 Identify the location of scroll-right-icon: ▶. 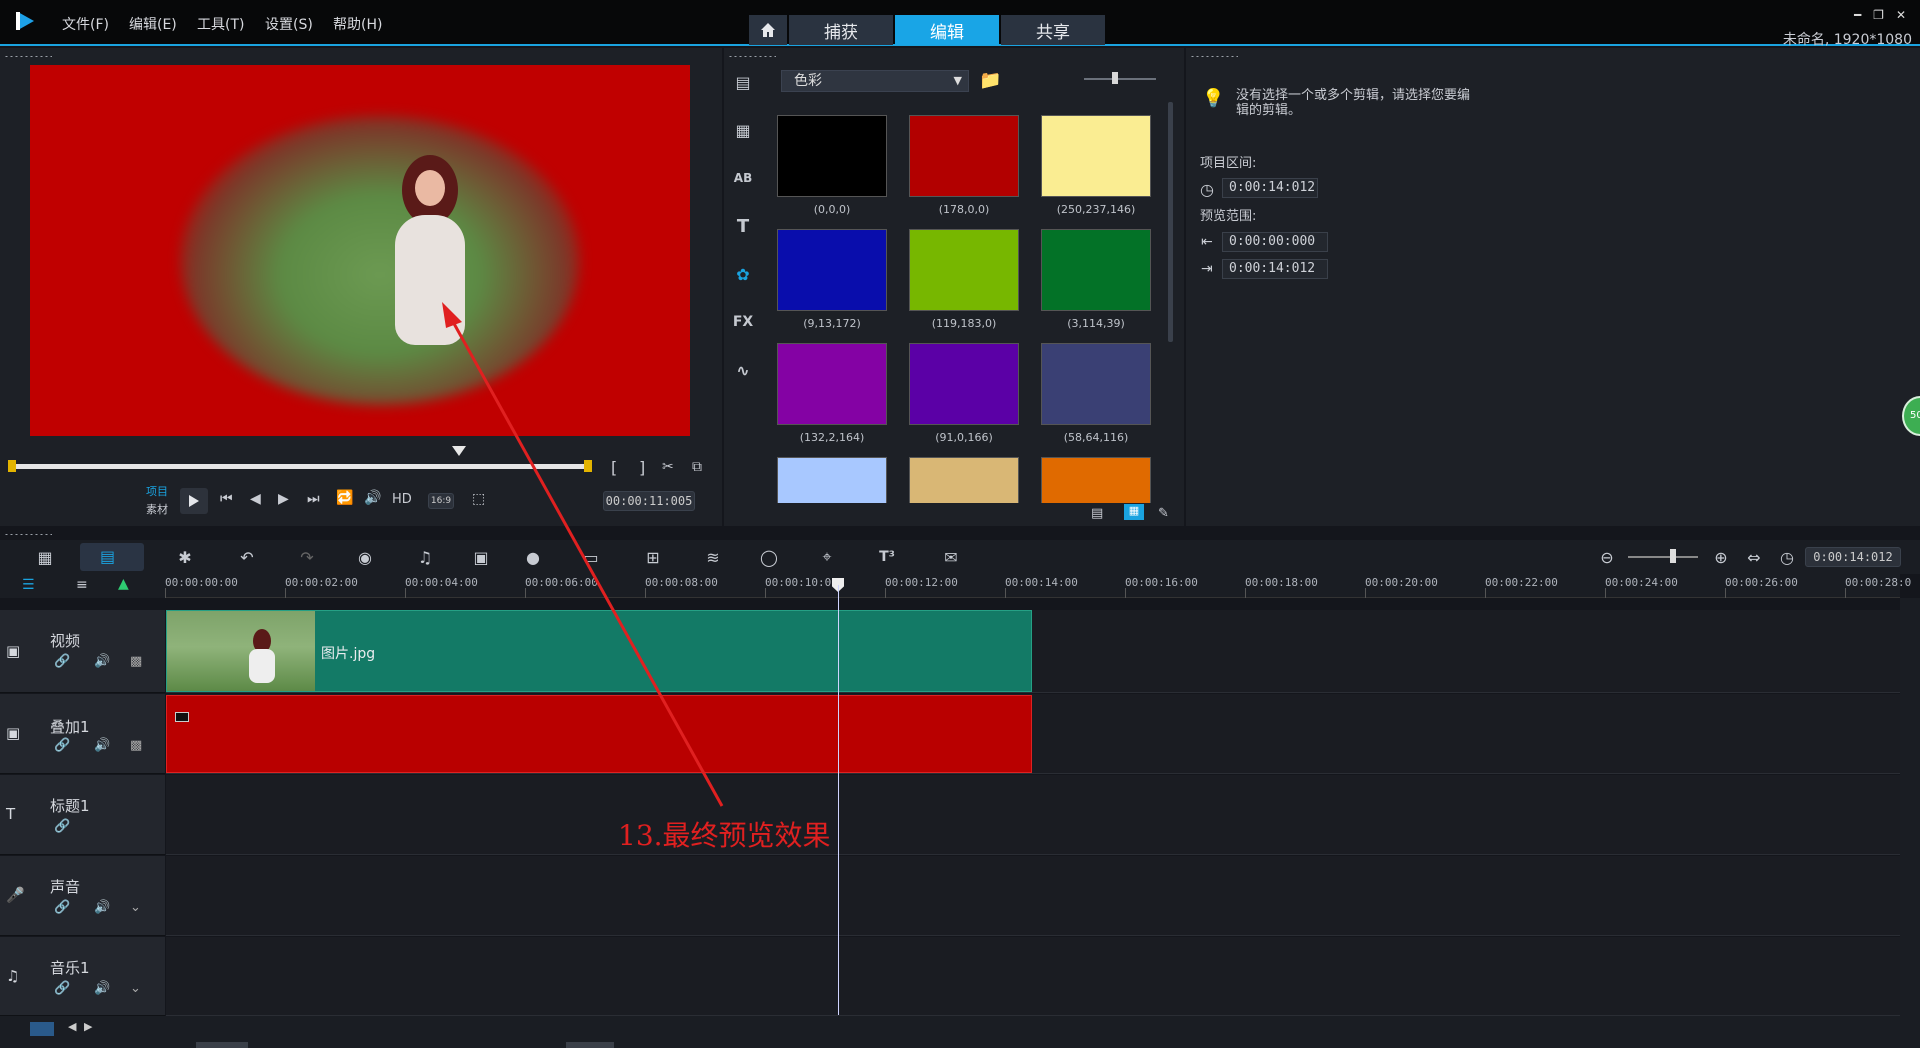
(88, 1026).